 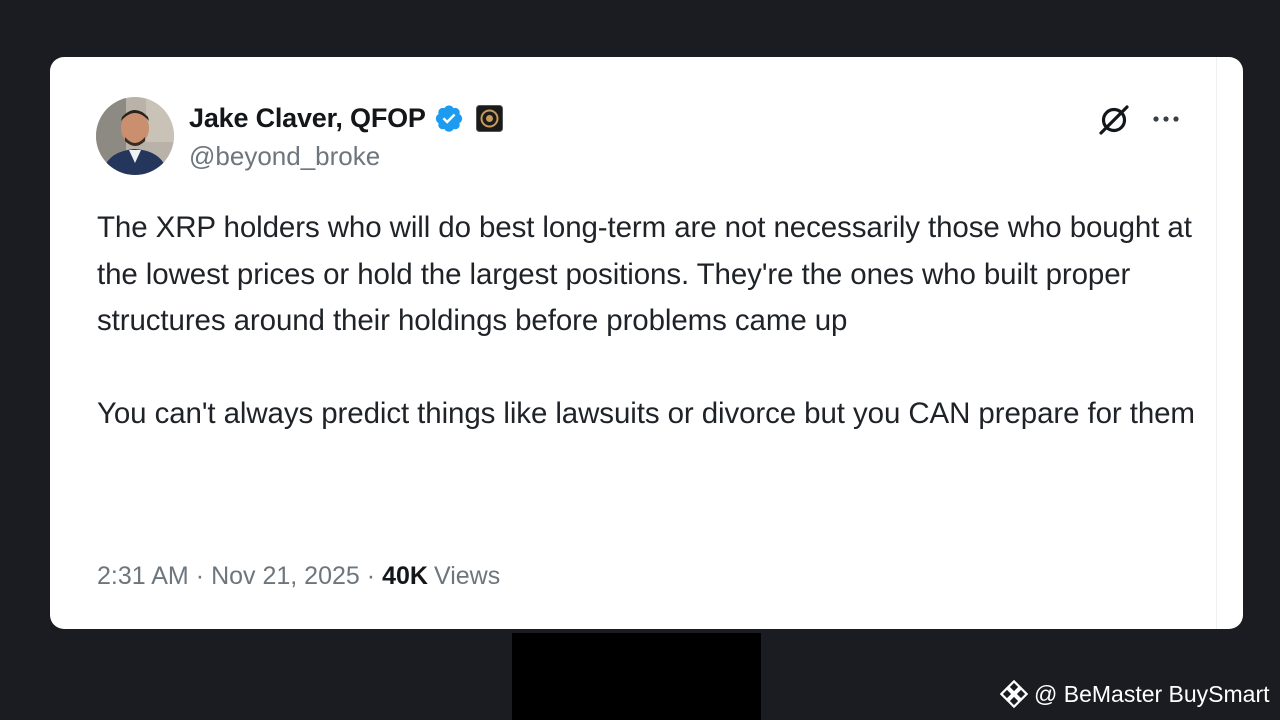 I want to click on affiliate-badge-icon, so click(x=489, y=118).